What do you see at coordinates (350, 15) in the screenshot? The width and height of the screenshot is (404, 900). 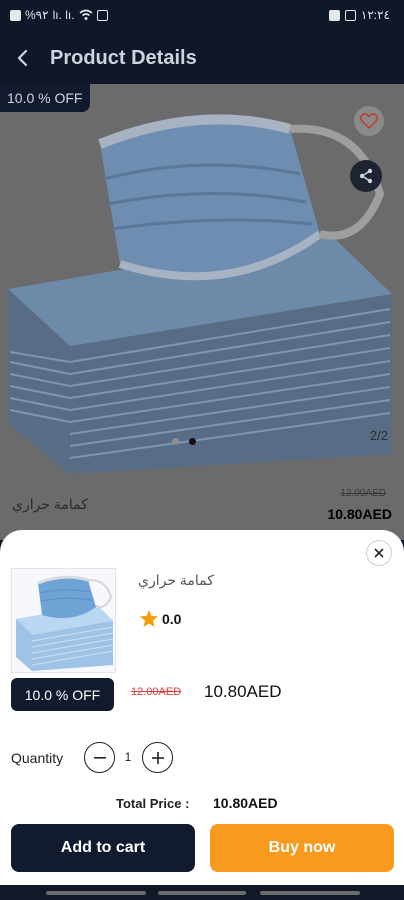 I see `gallery-icon` at bounding box center [350, 15].